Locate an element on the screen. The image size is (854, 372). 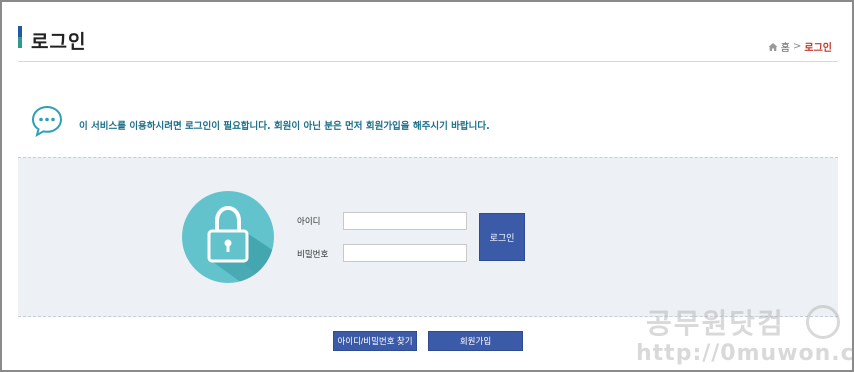
password-input is located at coordinates (405, 253).